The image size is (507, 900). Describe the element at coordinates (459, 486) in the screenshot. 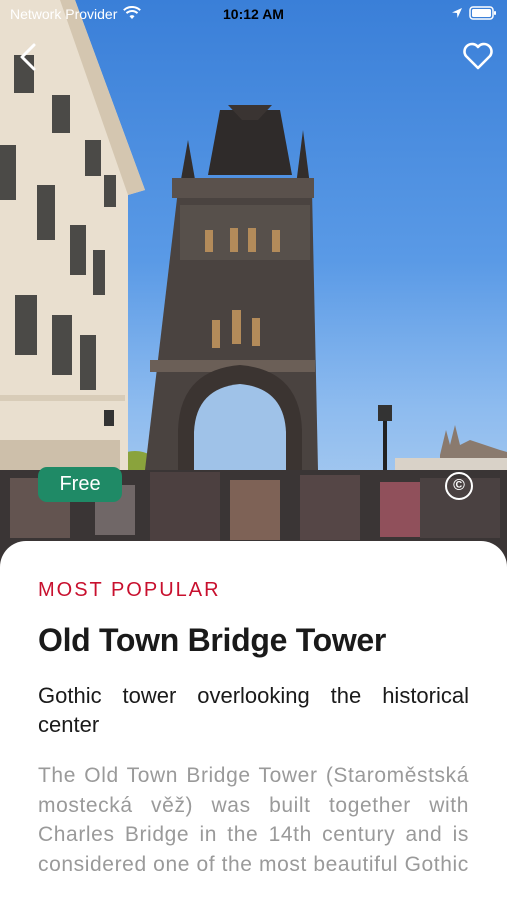

I see `copyright-icon: ©` at that location.